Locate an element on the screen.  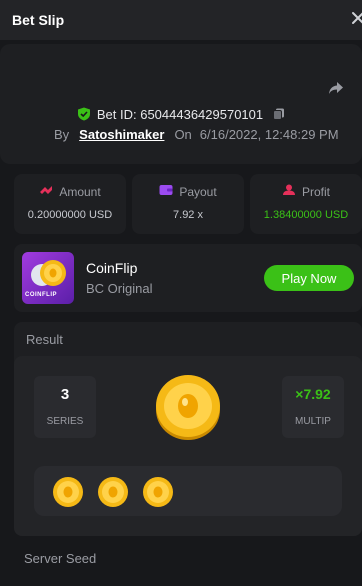
stat-amount: Amount 0.20000000 USD is located at coordinates (70, 204).